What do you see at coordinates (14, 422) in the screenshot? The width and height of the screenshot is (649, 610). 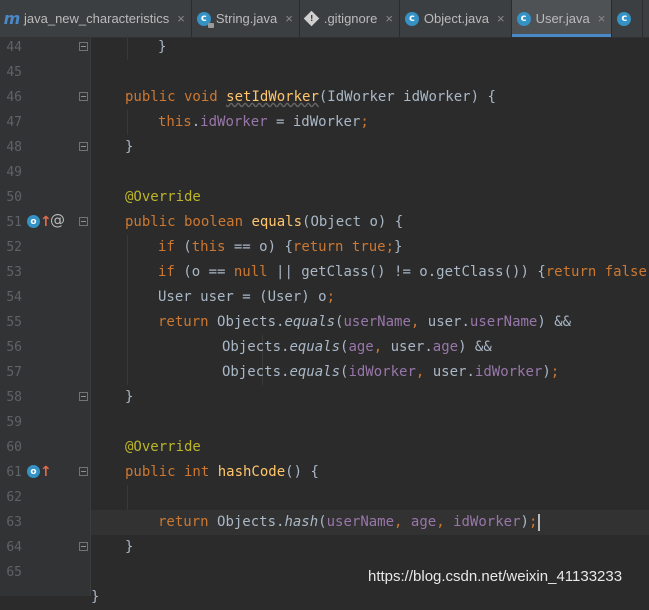 I see `line-number: 59` at bounding box center [14, 422].